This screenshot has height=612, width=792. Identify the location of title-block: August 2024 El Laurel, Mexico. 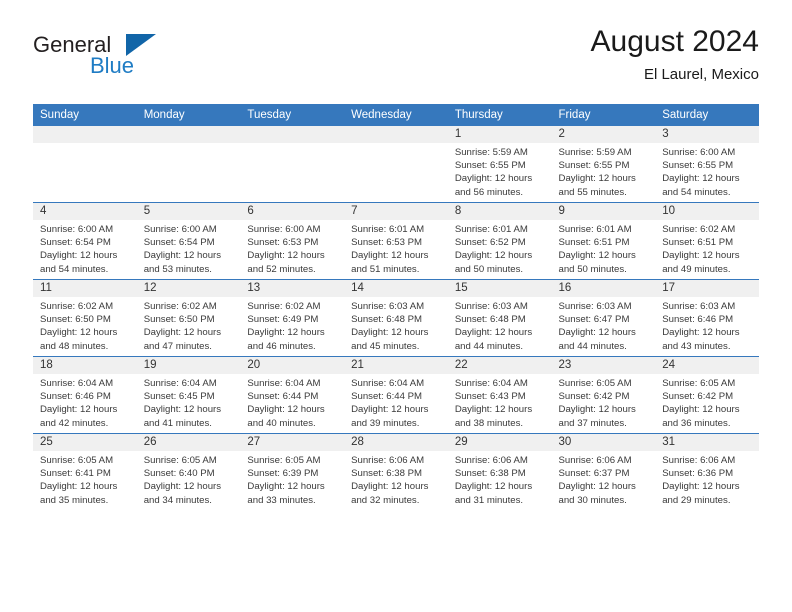
(675, 55).